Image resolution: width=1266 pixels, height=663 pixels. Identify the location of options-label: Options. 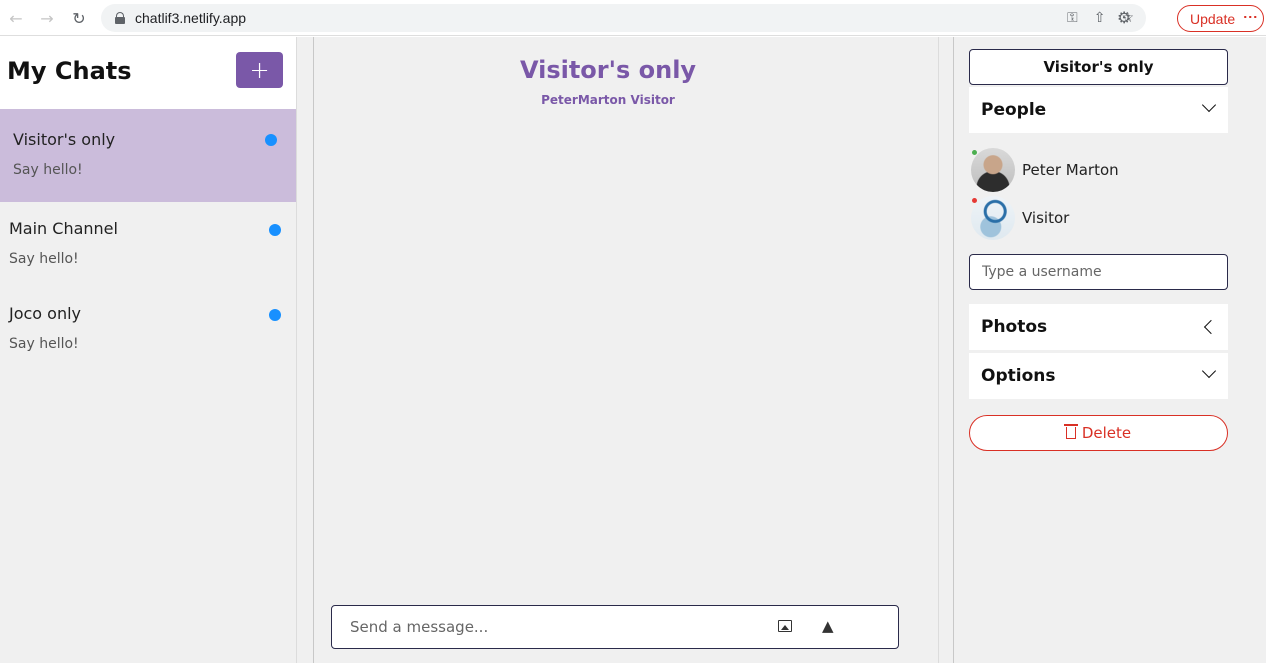
(1018, 376).